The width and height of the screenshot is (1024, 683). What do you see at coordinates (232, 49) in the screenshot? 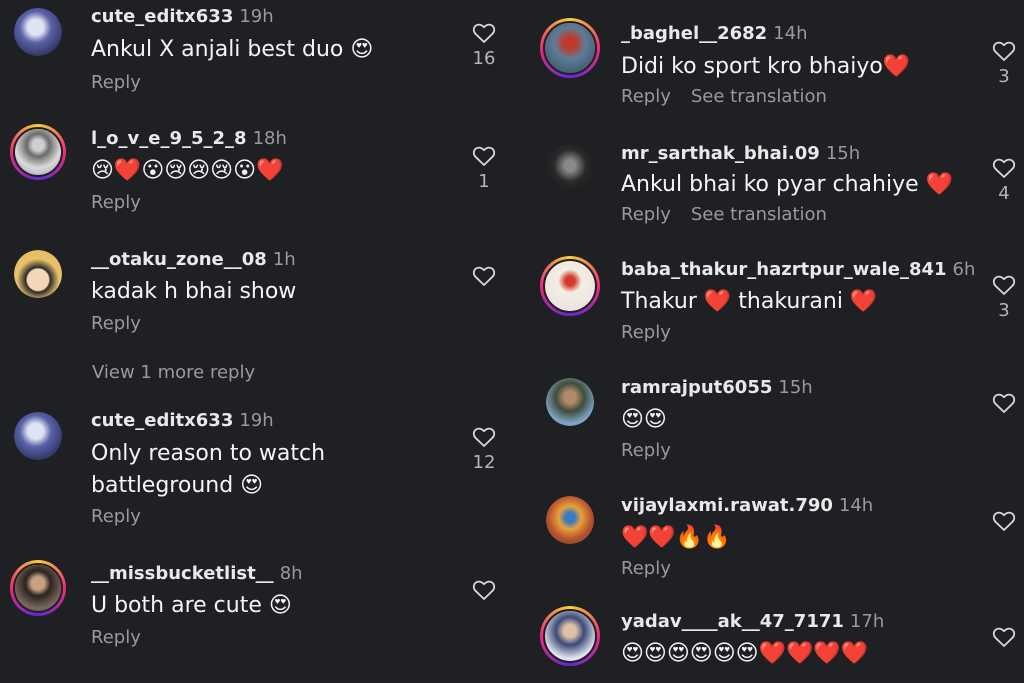
I see `comment-text: Ankul X anjali best duo 😍` at bounding box center [232, 49].